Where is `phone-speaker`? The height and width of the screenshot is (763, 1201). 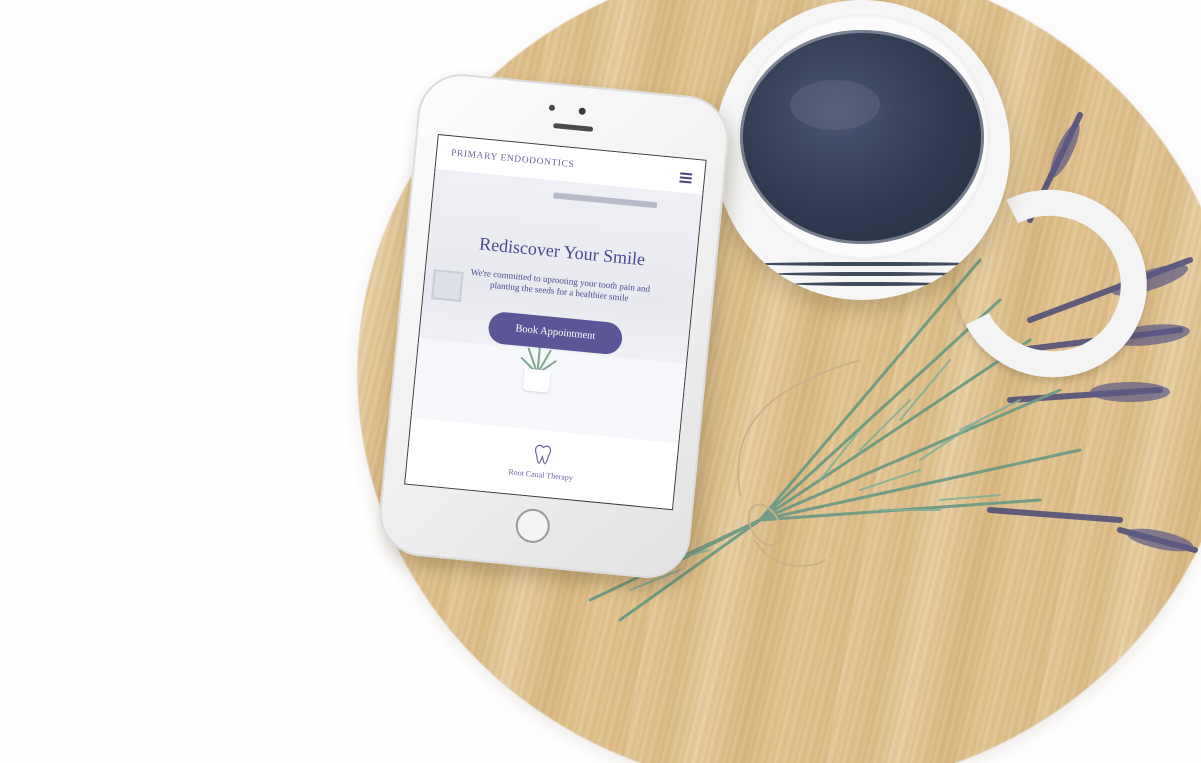 phone-speaker is located at coordinates (573, 127).